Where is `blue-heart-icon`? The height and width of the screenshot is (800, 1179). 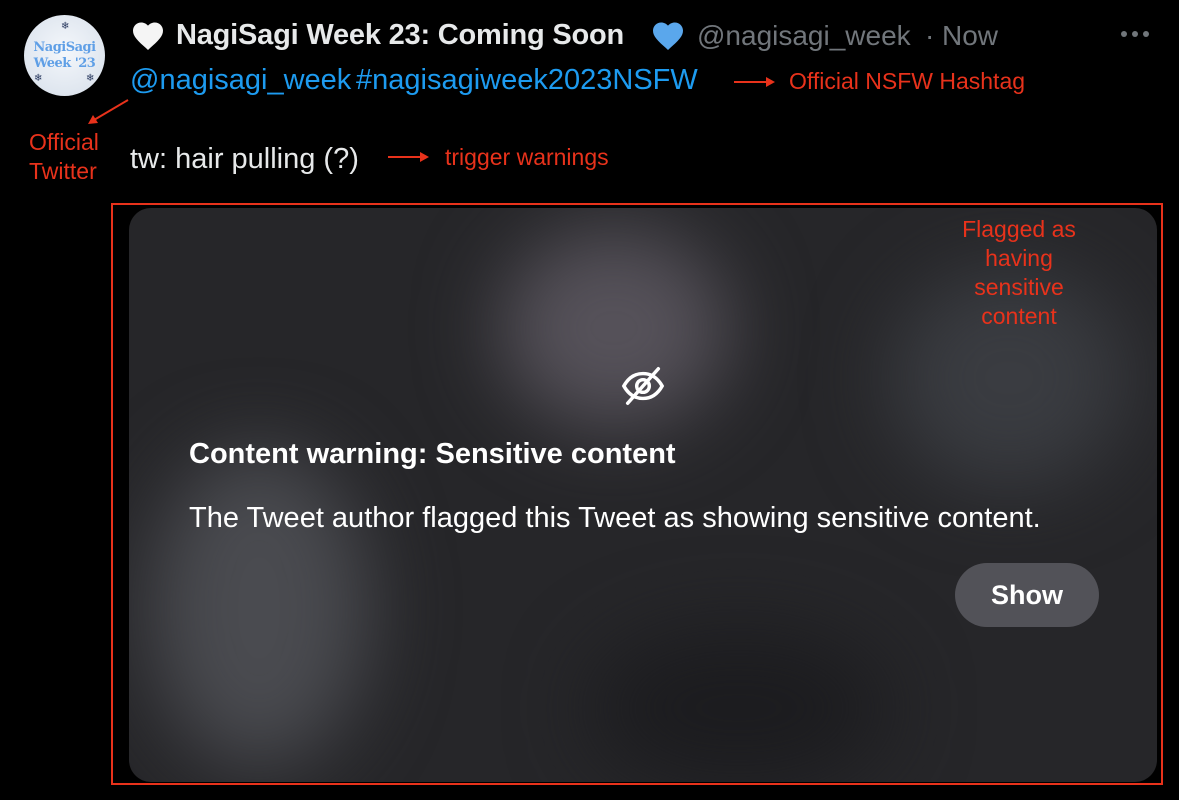
blue-heart-icon is located at coordinates (668, 36).